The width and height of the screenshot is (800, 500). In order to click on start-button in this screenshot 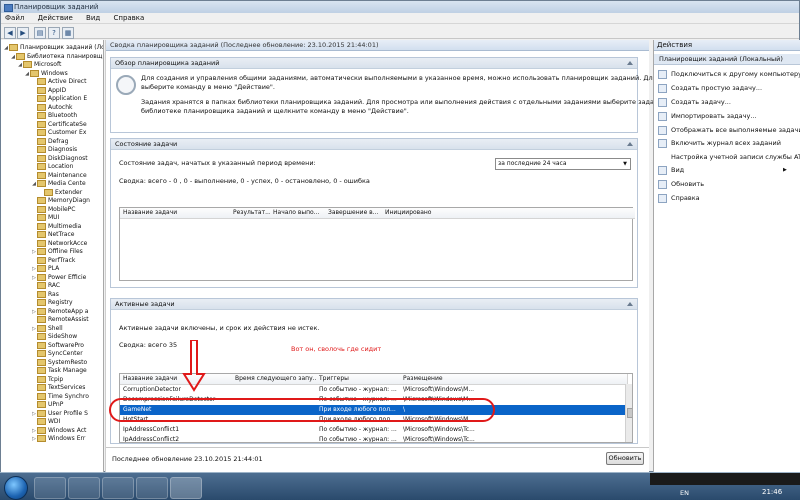, I will do `click(16, 488)`.